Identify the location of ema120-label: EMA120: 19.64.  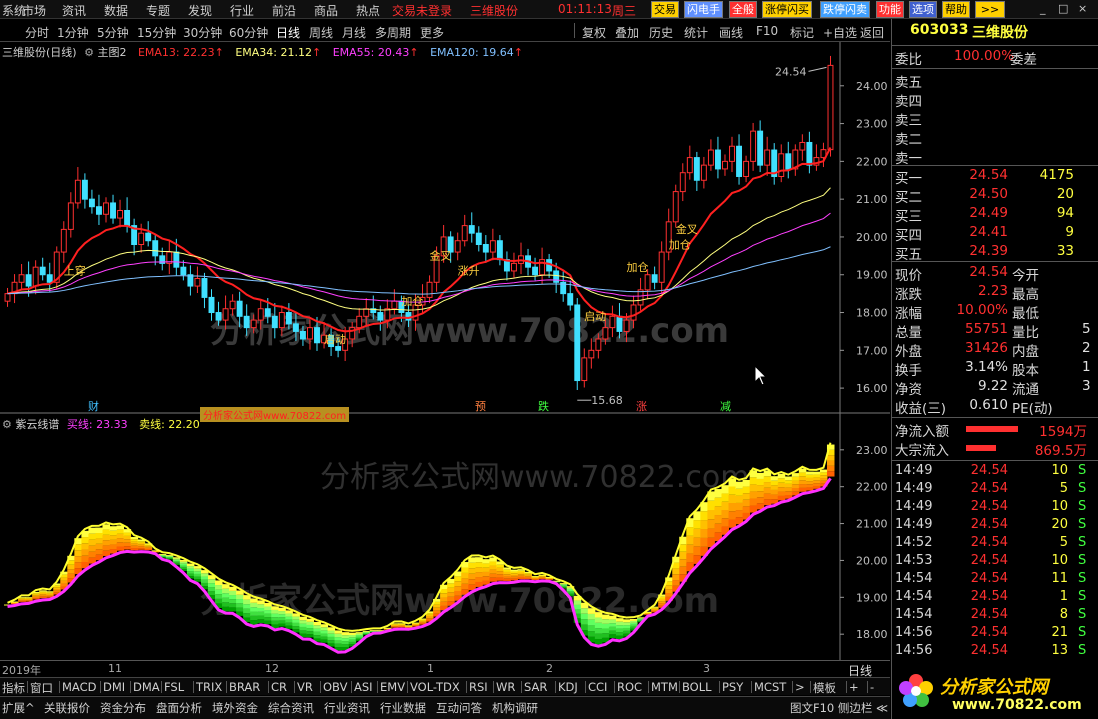
(472, 52).